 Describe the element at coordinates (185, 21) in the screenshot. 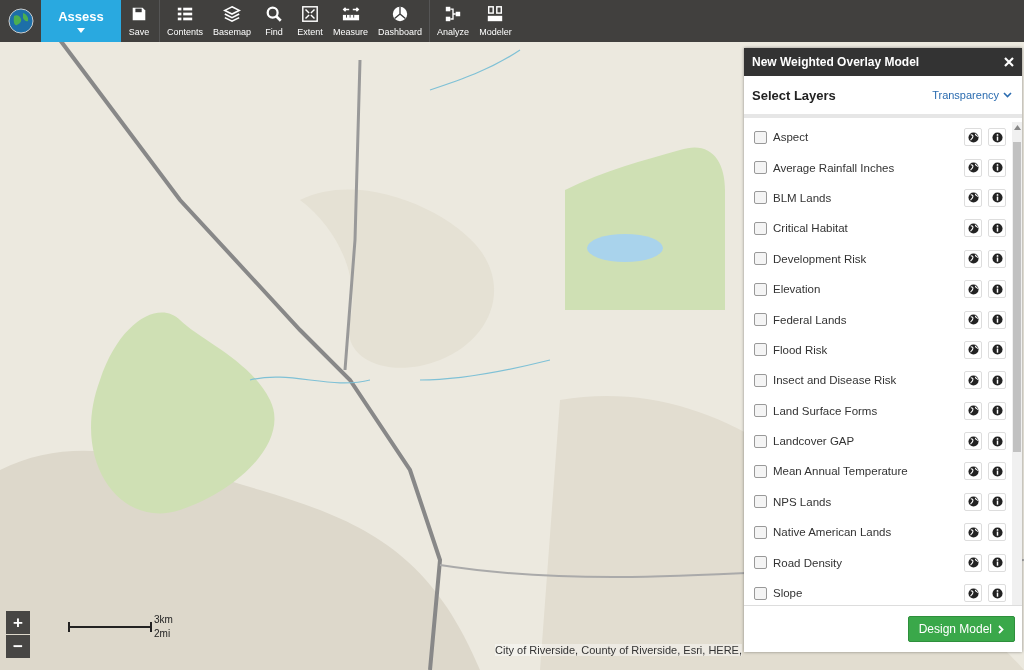

I see `toolbar-button: Contents` at that location.